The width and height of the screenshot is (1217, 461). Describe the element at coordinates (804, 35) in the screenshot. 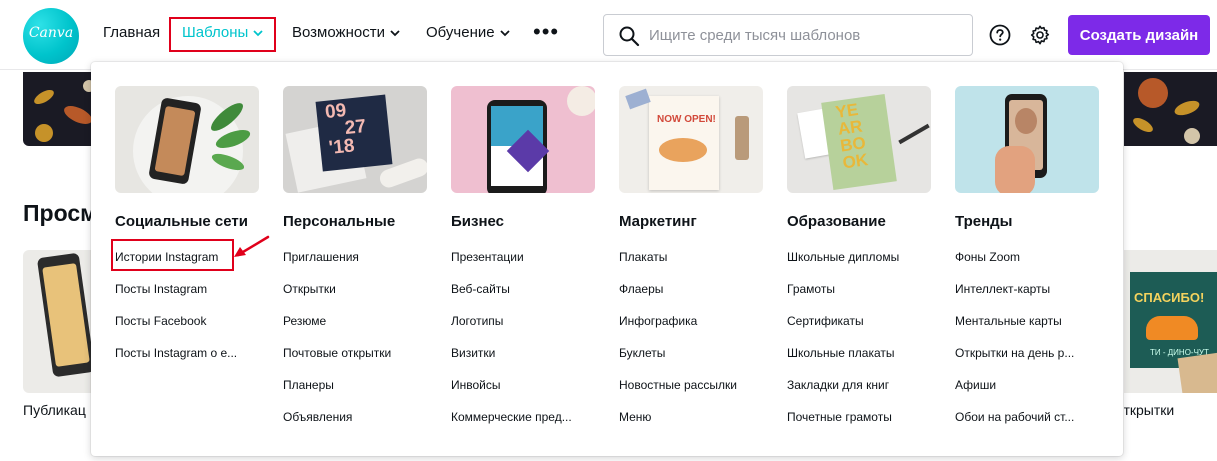

I see `search-input` at that location.